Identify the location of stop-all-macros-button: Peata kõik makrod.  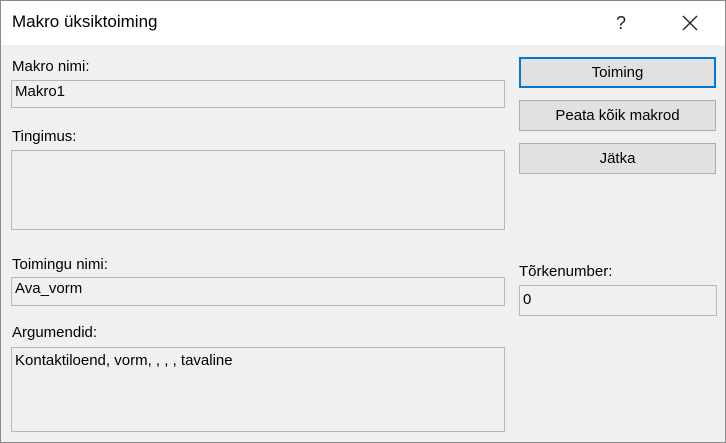
(617, 115).